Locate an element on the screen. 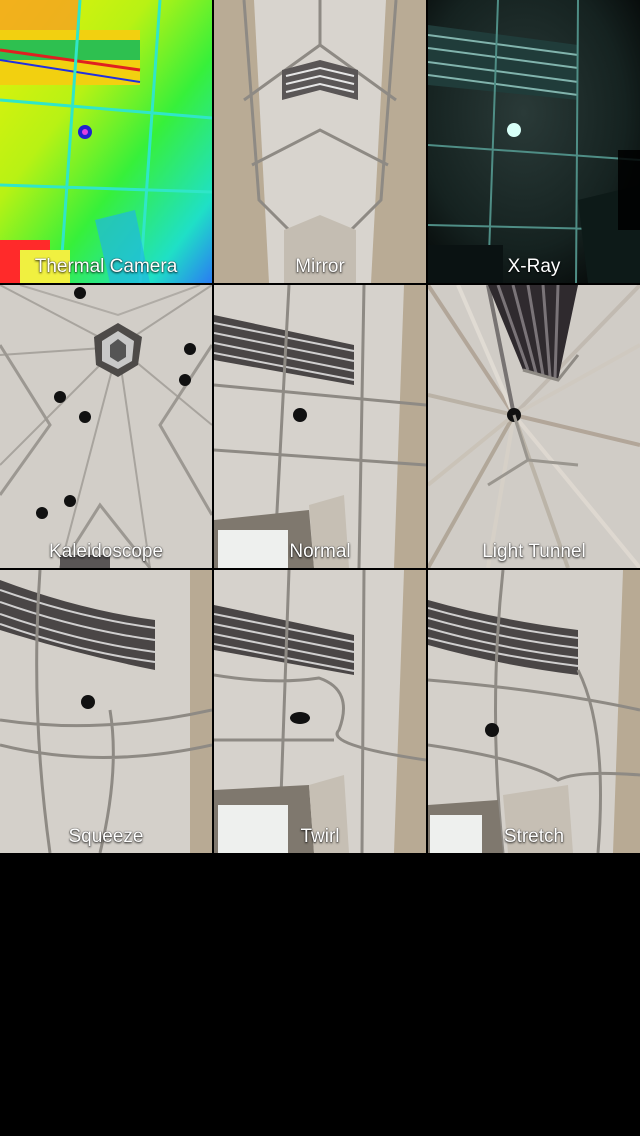 The height and width of the screenshot is (1136, 640). twirl-preview-icon is located at coordinates (320, 711).